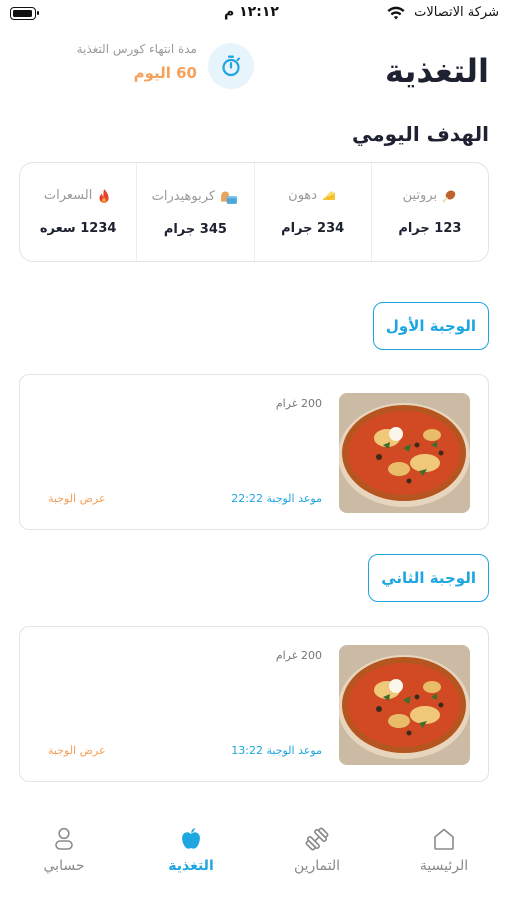 The image size is (507, 900). What do you see at coordinates (104, 195) in the screenshot?
I see `fire-icon` at bounding box center [104, 195].